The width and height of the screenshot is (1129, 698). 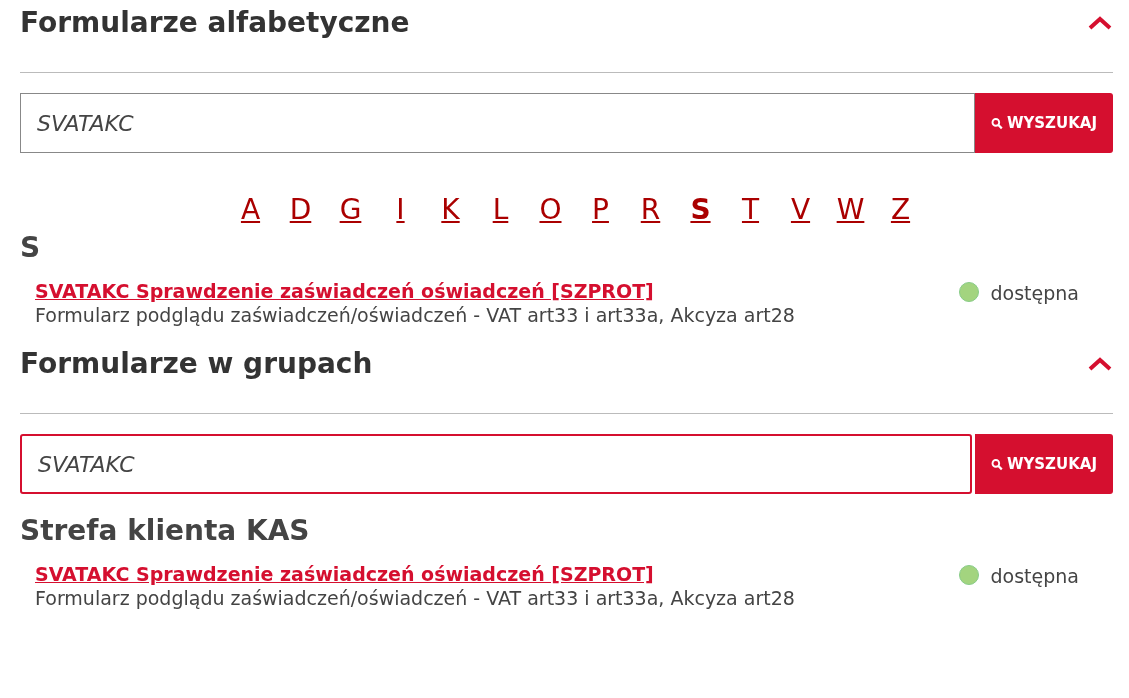 I want to click on group-heading: Strefa klienta KAS, so click(x=165, y=531).